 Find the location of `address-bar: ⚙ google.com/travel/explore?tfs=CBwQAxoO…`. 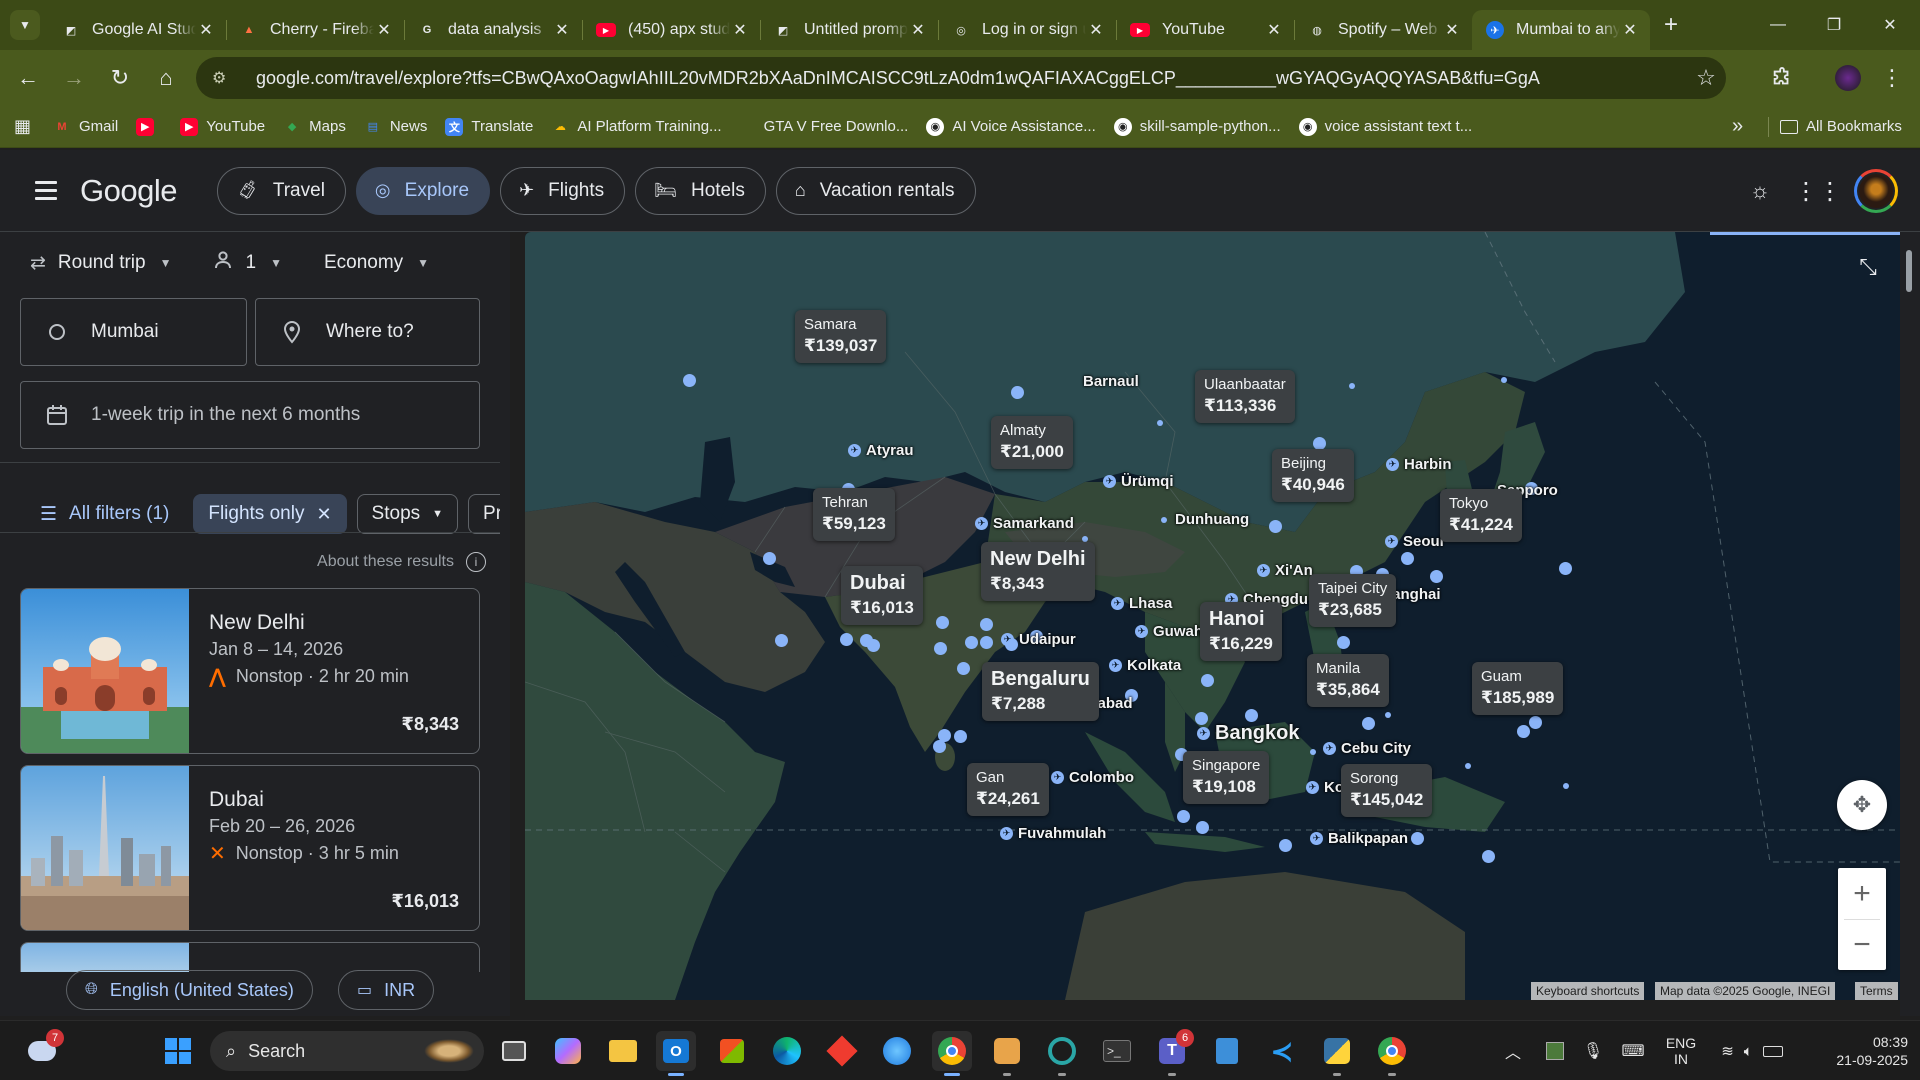

address-bar: ⚙ google.com/travel/explore?tfs=CBwQAxoO… is located at coordinates (961, 78).